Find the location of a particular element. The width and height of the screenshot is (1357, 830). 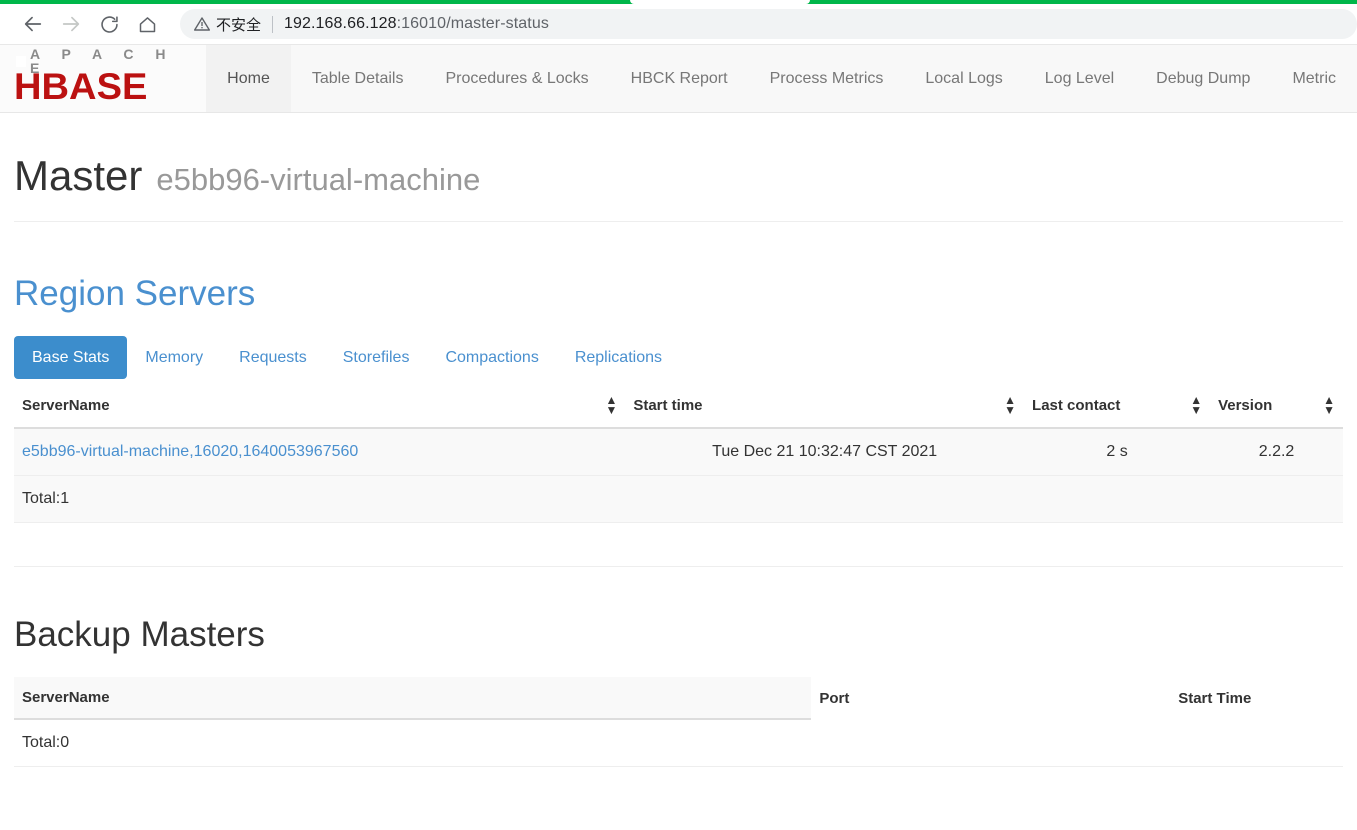

cell-start-time: Tue Dec 21 10:32:47 CST 2021 is located at coordinates (825, 452).